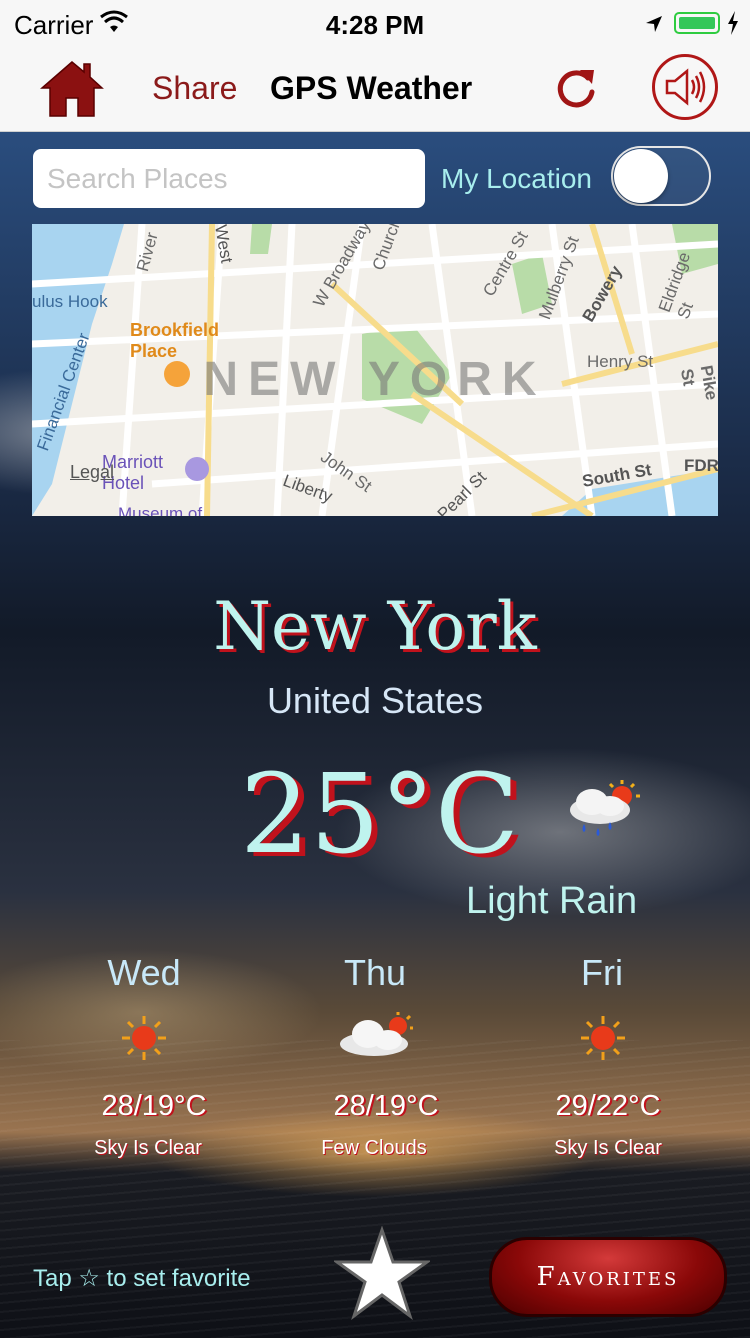 This screenshot has width=750, height=1338. Describe the element at coordinates (382, 1273) in the screenshot. I see `favorite-star-icon` at that location.